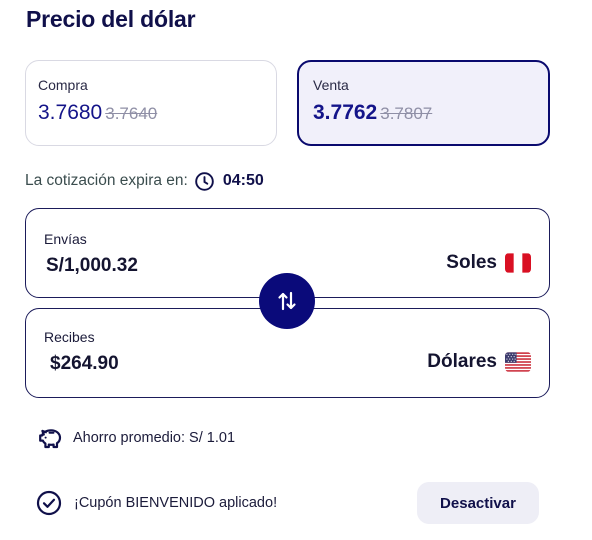  I want to click on rate-buy-values: 3.7680 3.7640, so click(151, 113).